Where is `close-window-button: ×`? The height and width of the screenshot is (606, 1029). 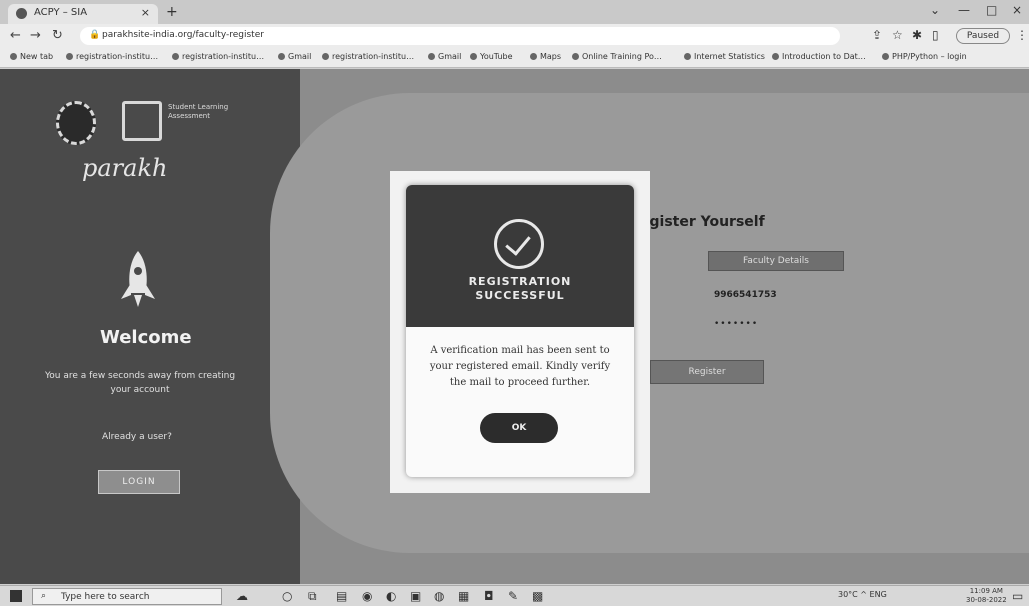 close-window-button: × is located at coordinates (1017, 10).